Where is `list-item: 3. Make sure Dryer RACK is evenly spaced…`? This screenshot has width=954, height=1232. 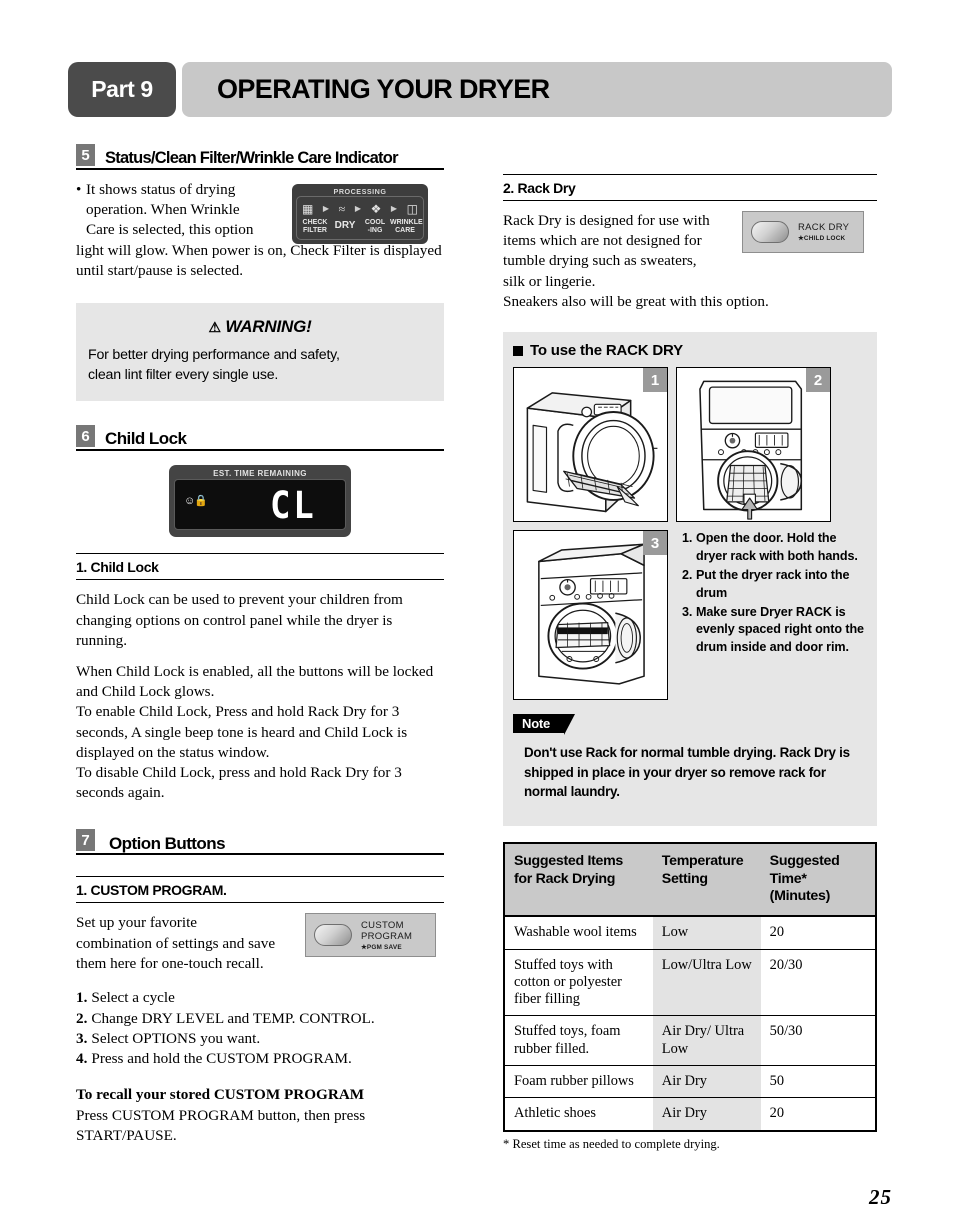
list-item: 3. Make sure Dryer RACK is evenly spaced… is located at coordinates (774, 631).